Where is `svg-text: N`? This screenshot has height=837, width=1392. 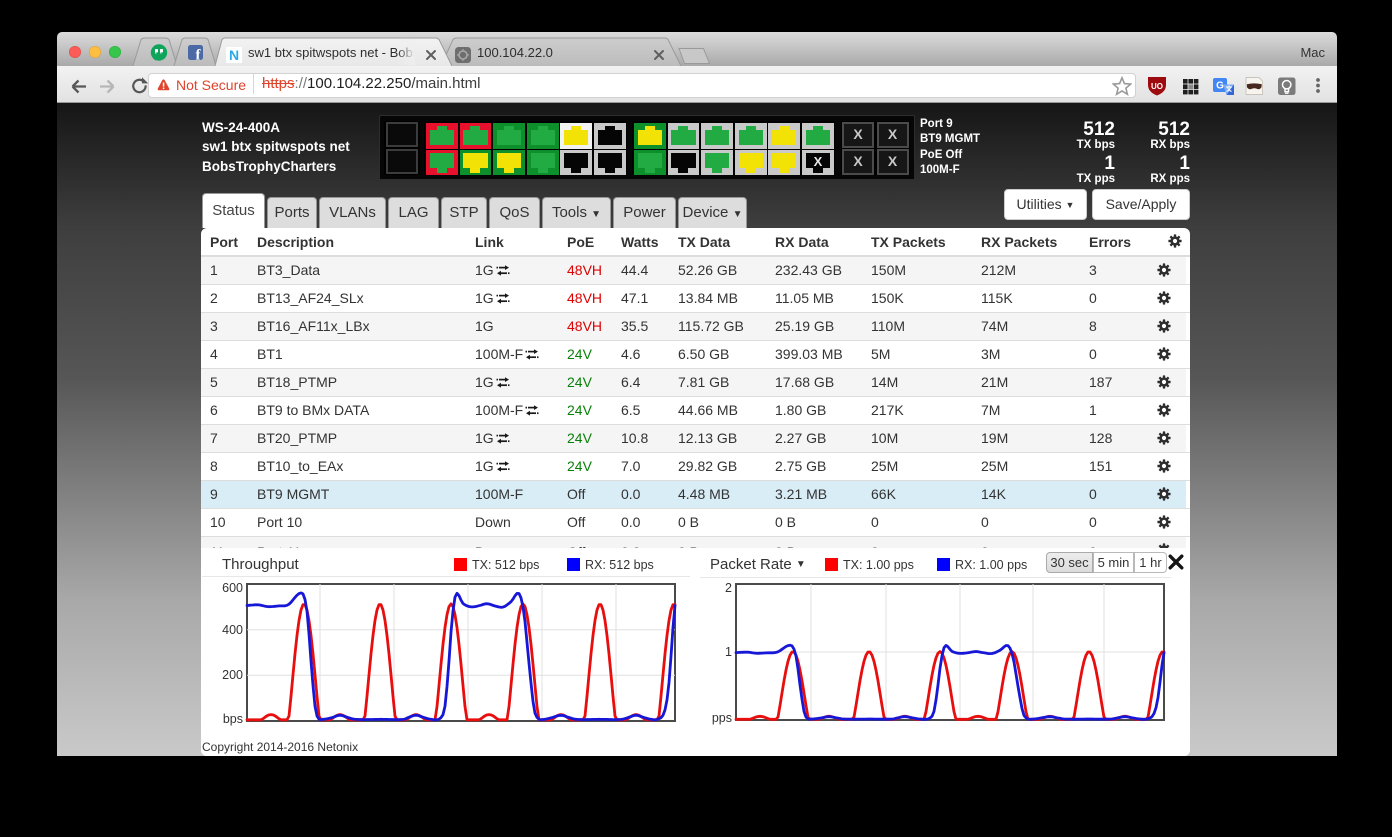
svg-text: N is located at coordinates (234, 55).